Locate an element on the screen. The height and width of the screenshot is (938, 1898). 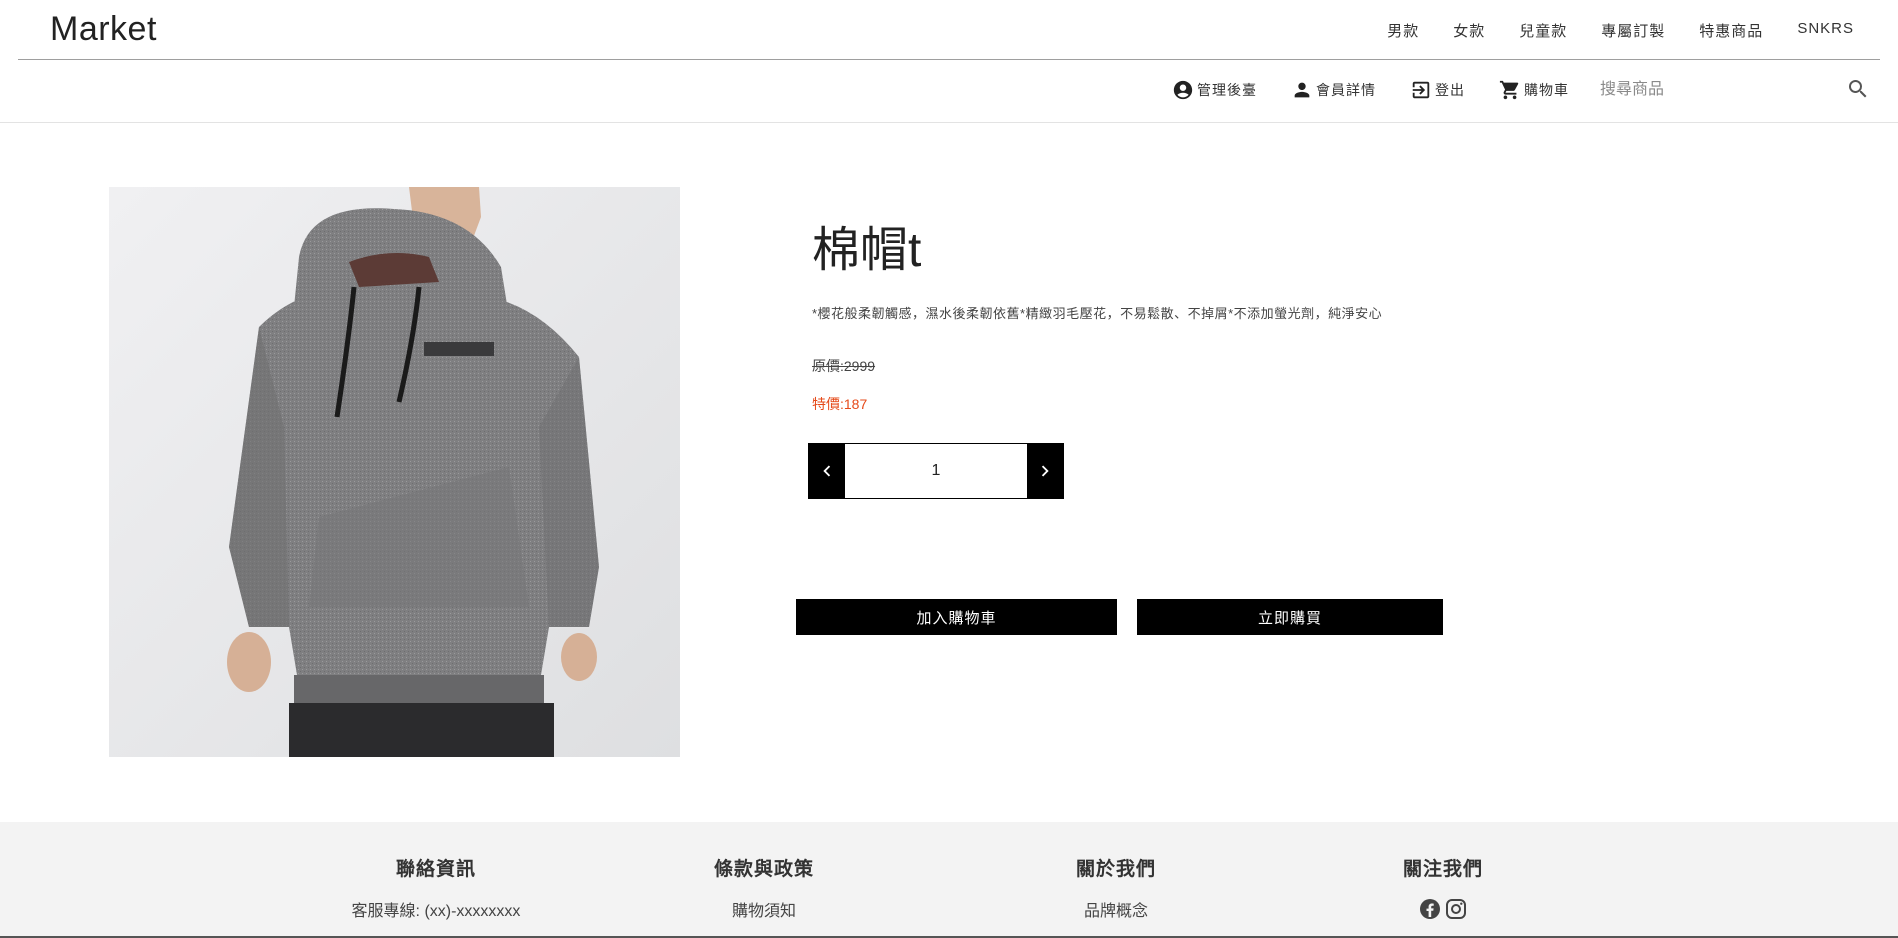
original-price: 原價:2999 is located at coordinates (844, 366).